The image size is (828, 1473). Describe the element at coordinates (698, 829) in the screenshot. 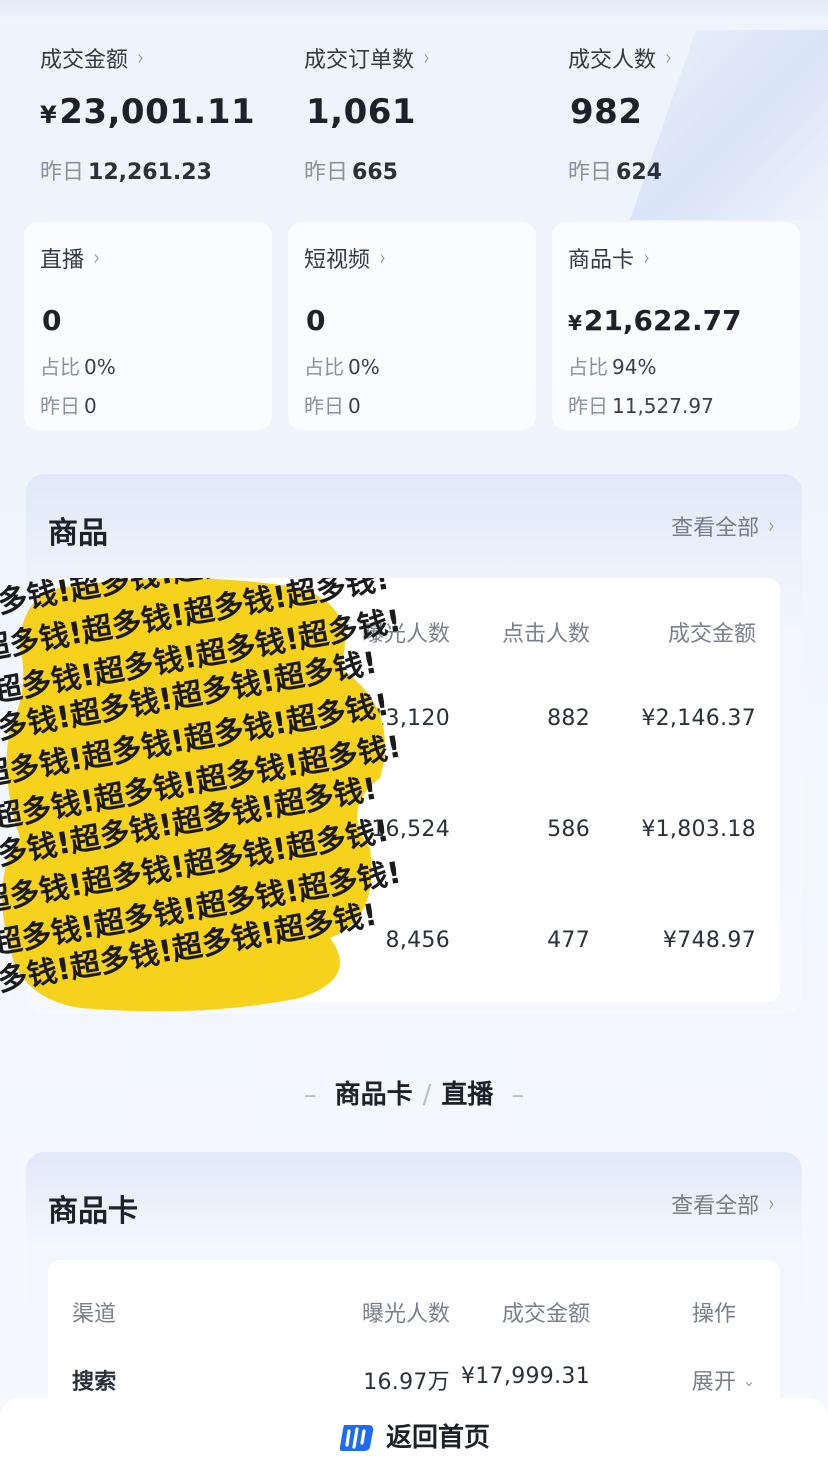

I see `cell-amount: ¥1,803.18` at that location.